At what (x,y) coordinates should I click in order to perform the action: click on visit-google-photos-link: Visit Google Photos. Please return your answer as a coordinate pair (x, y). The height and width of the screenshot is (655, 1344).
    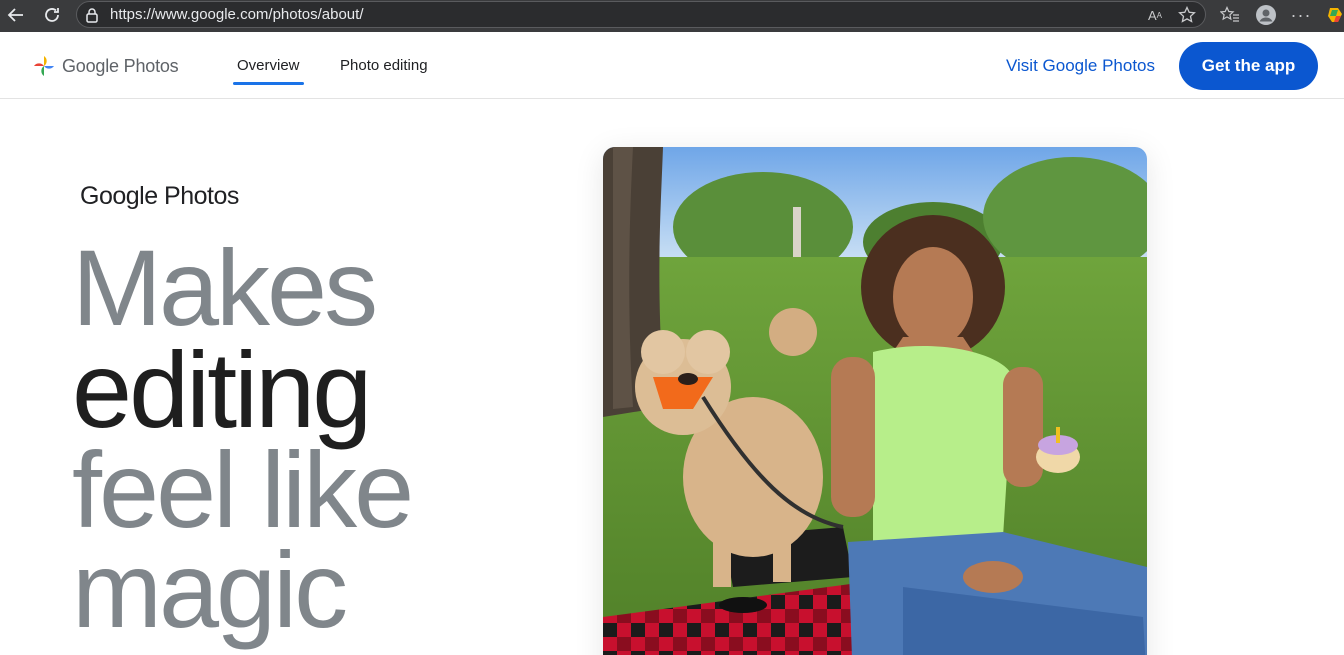
    Looking at the image, I should click on (1080, 66).